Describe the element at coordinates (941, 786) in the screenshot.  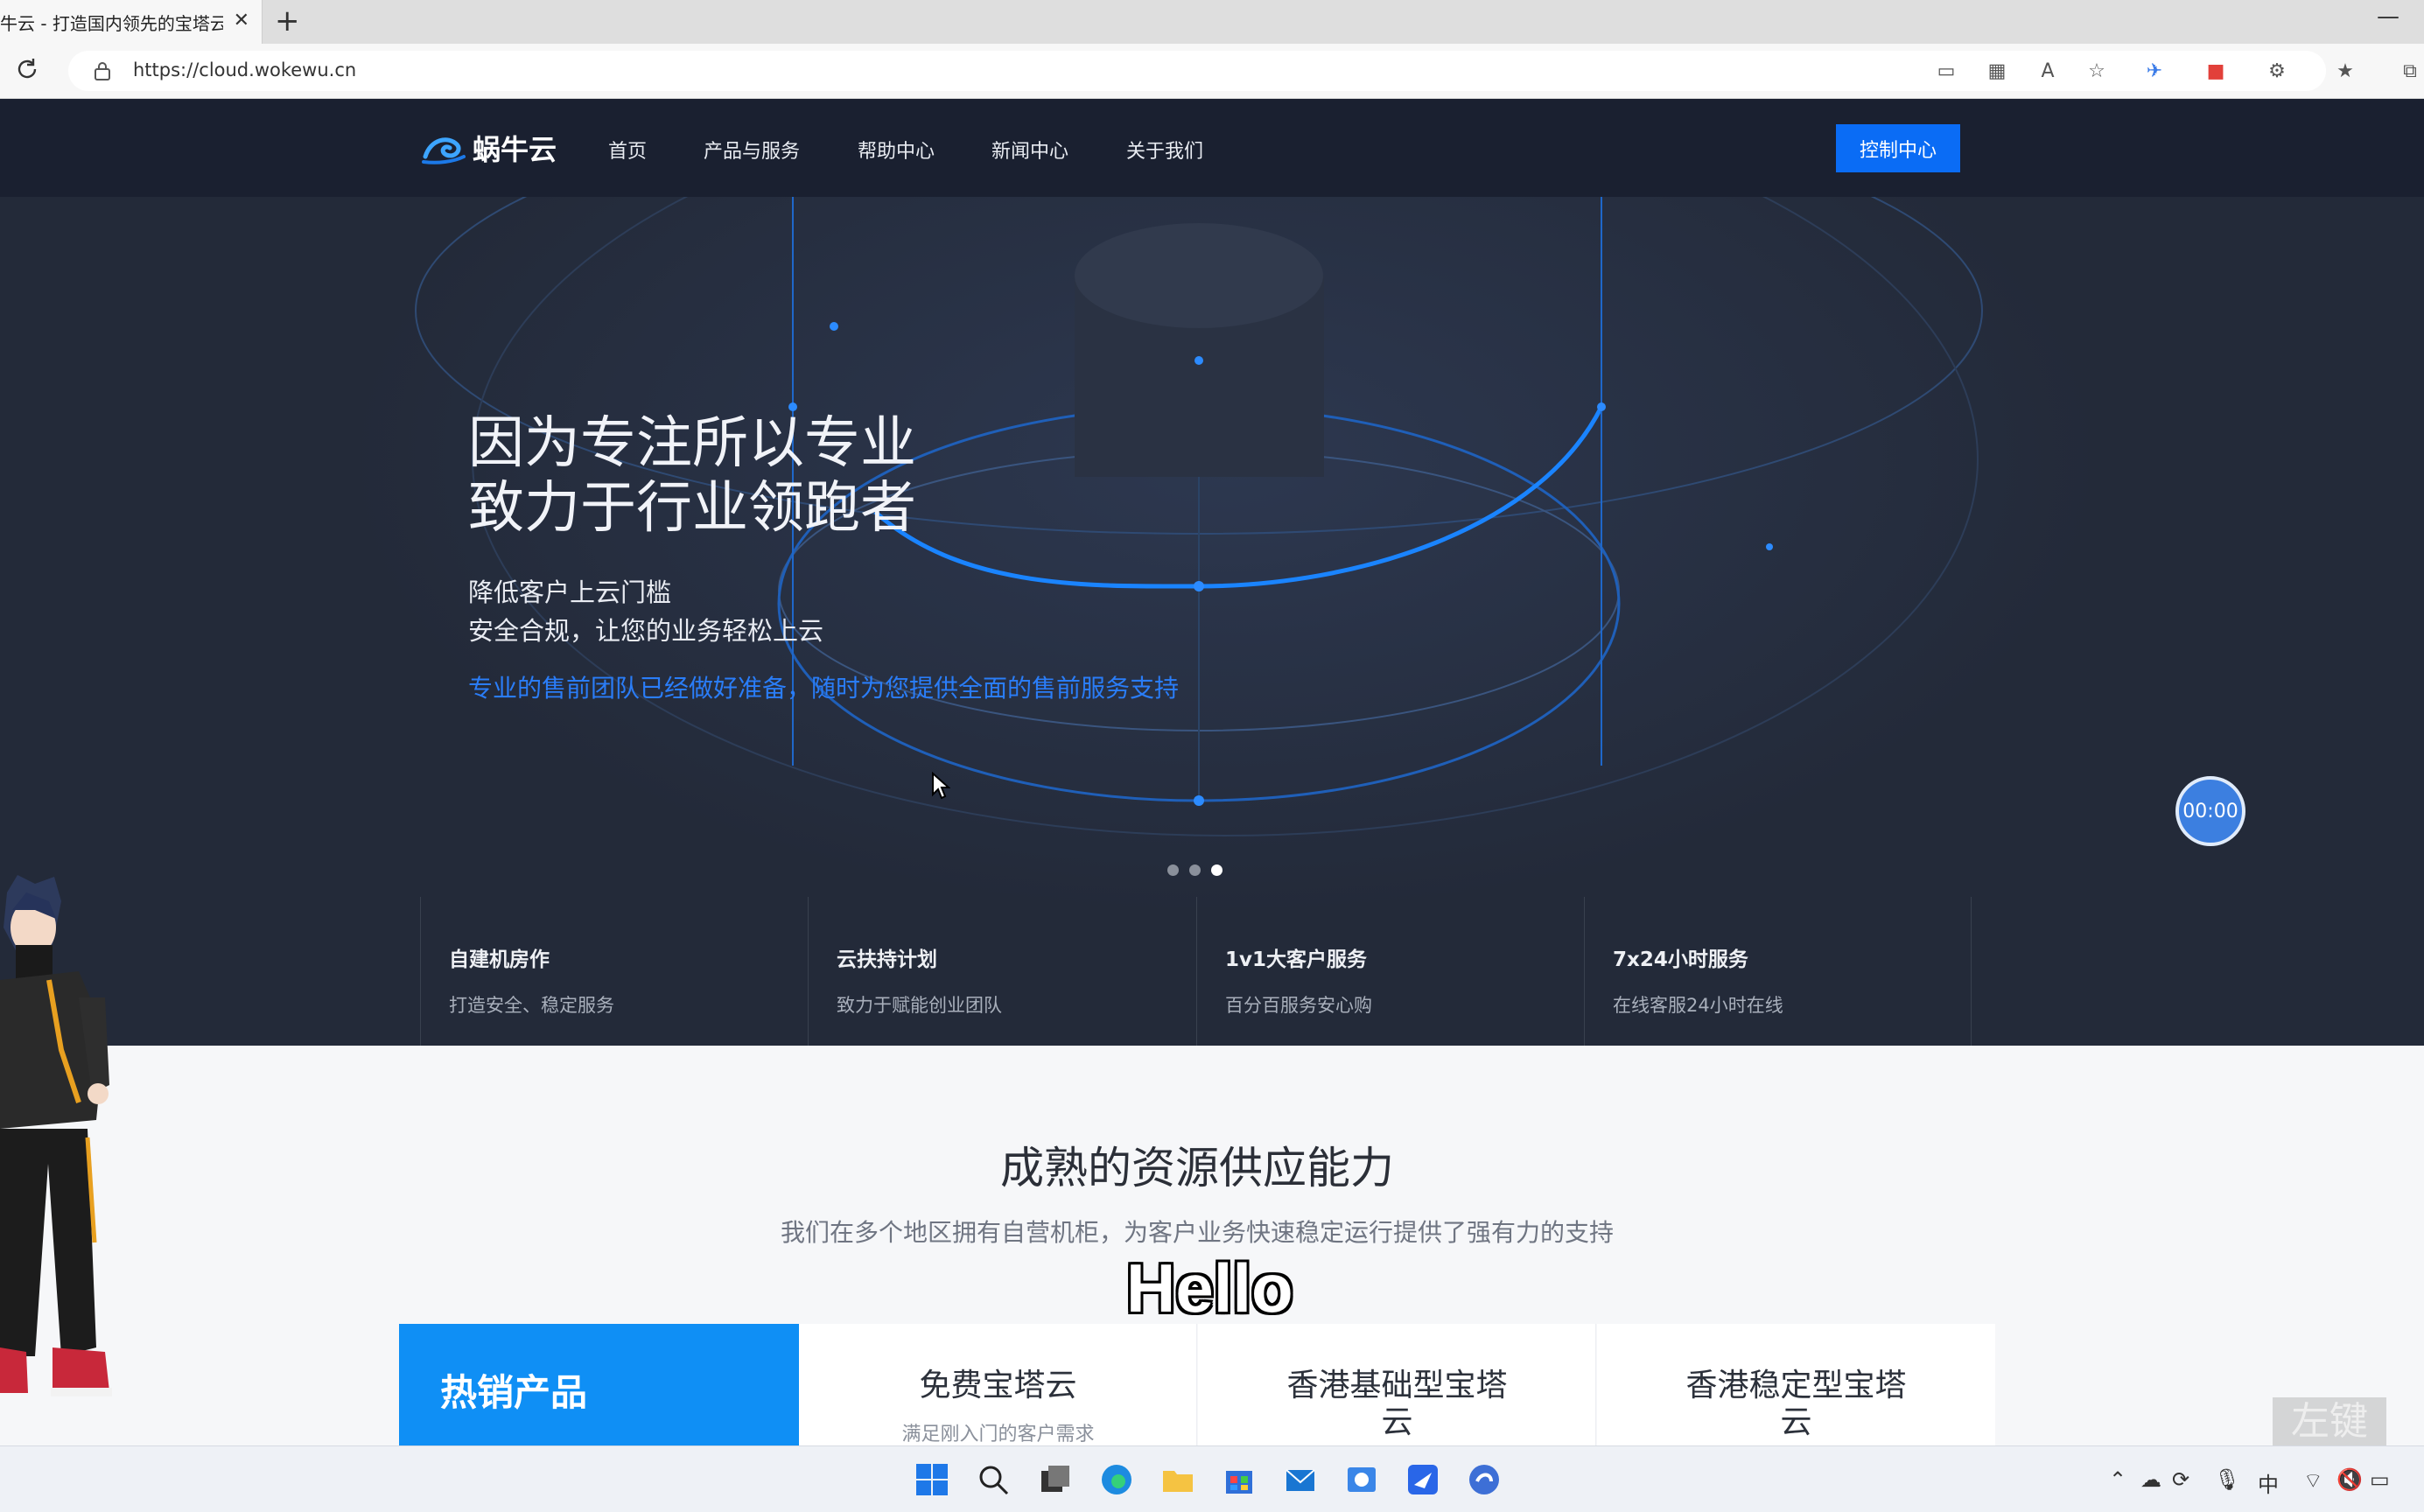
I see `mouse-cursor-icon` at that location.